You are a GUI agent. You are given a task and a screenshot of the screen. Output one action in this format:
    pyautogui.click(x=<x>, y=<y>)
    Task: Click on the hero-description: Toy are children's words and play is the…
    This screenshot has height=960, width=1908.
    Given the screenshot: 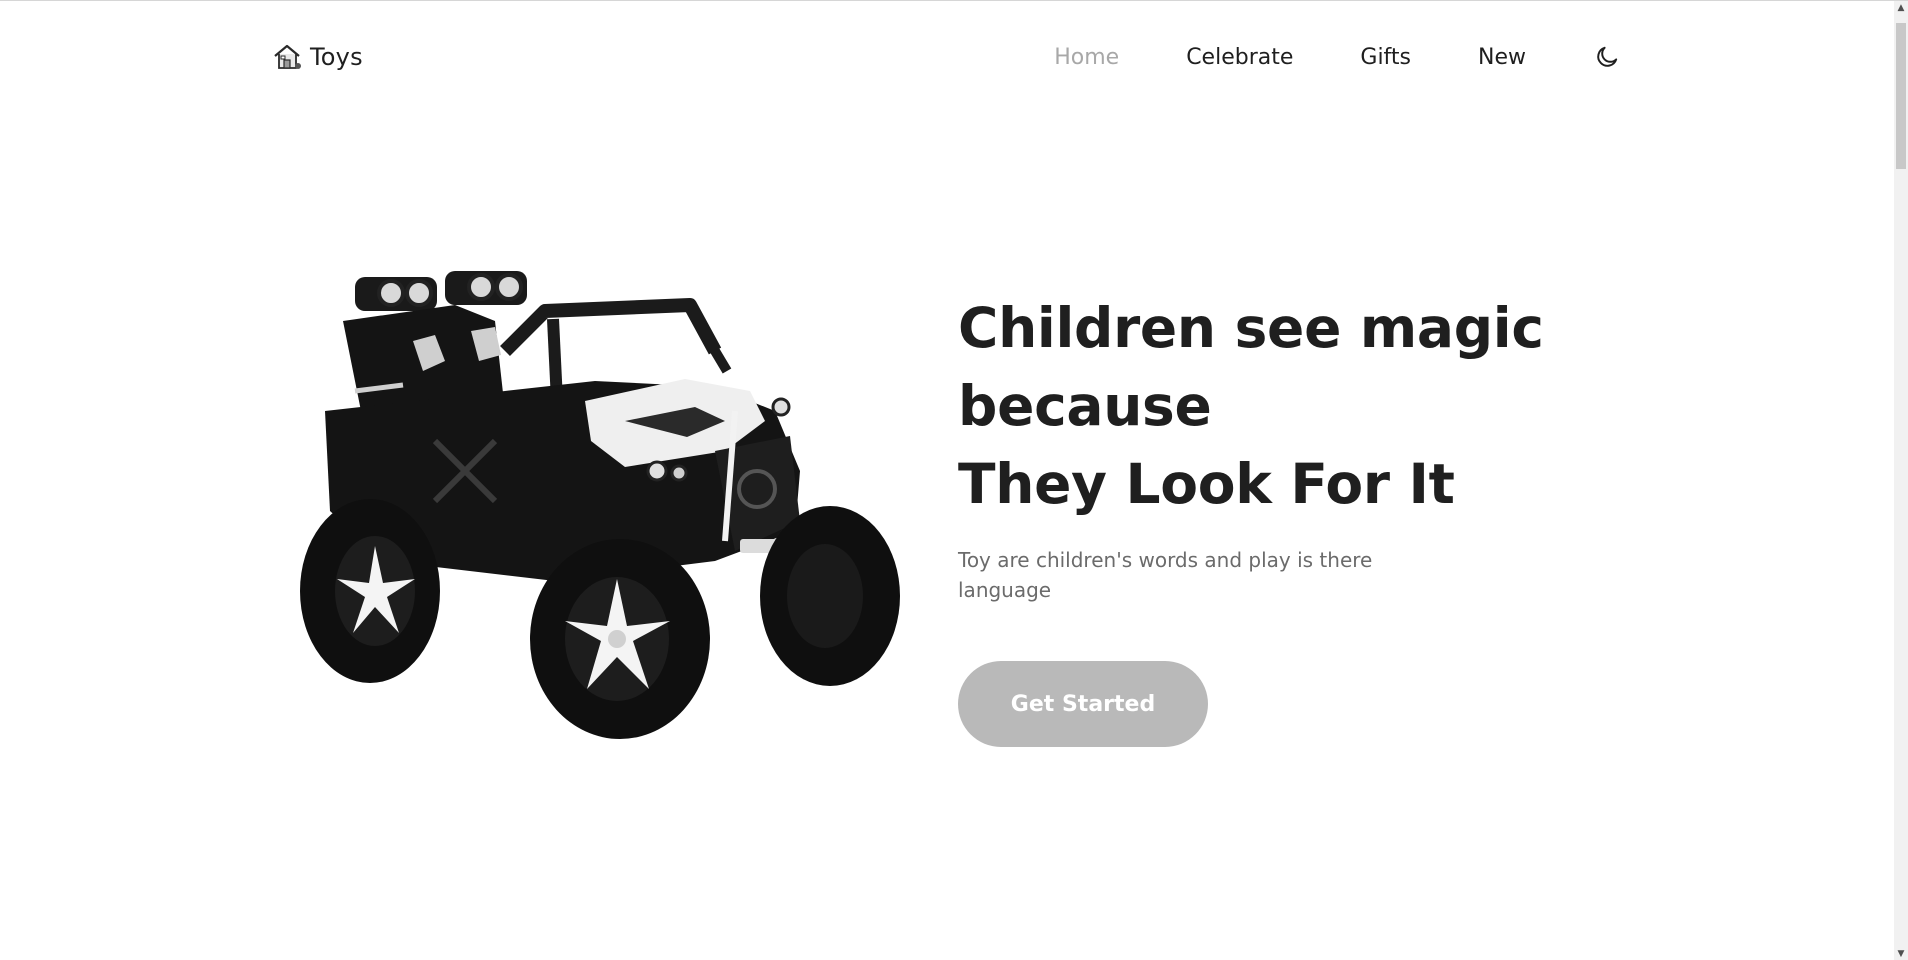 What is the action you would take?
    pyautogui.click(x=1165, y=575)
    